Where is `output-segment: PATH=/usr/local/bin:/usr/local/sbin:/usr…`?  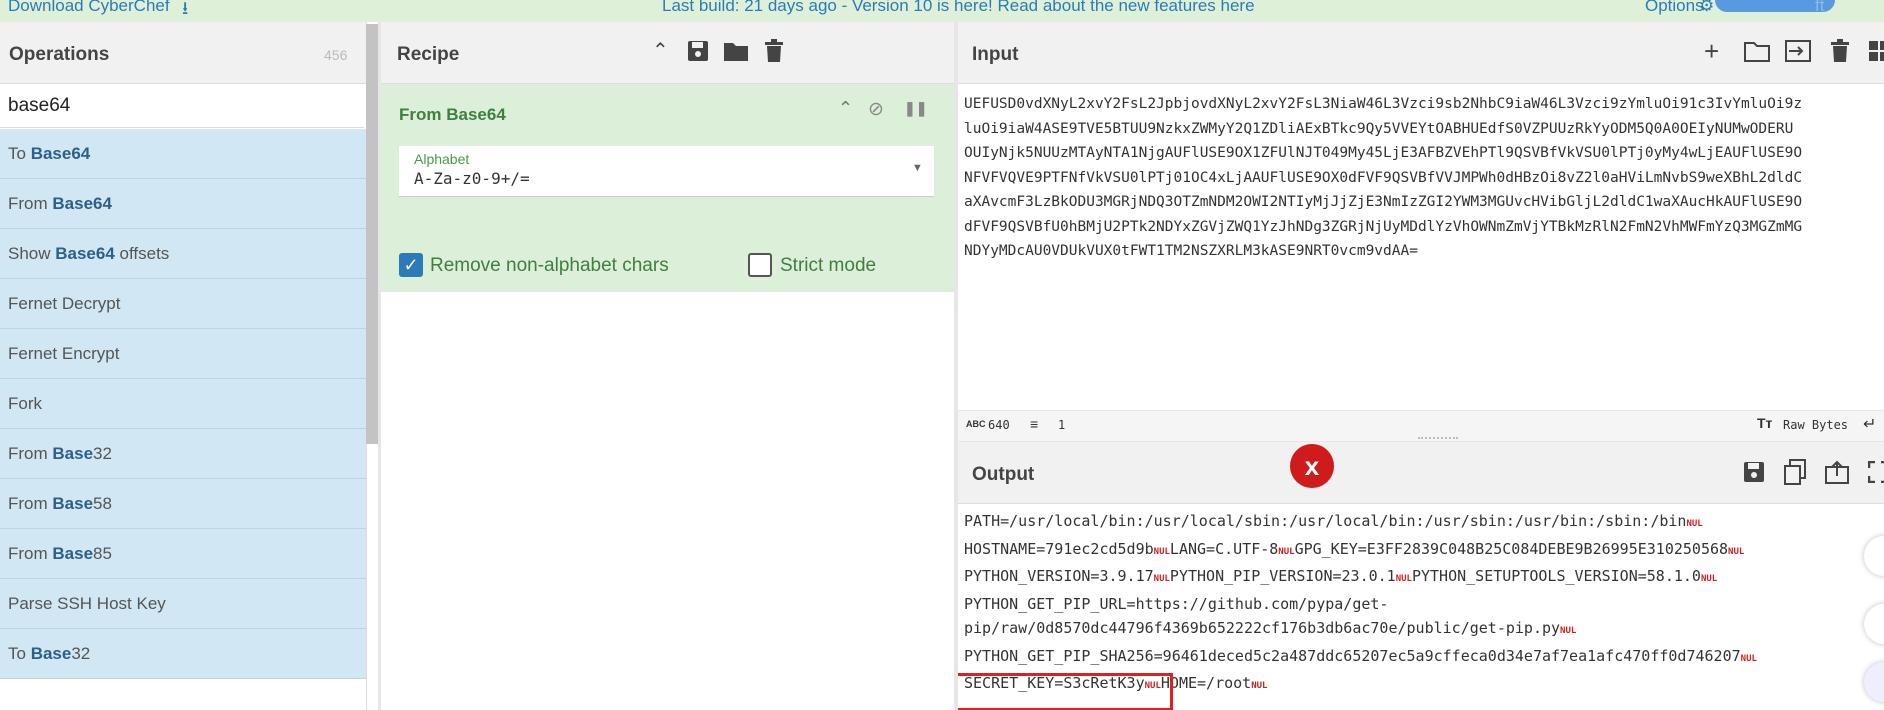 output-segment: PATH=/usr/local/bin:/usr/local/sbin:/usr… is located at coordinates (1325, 521).